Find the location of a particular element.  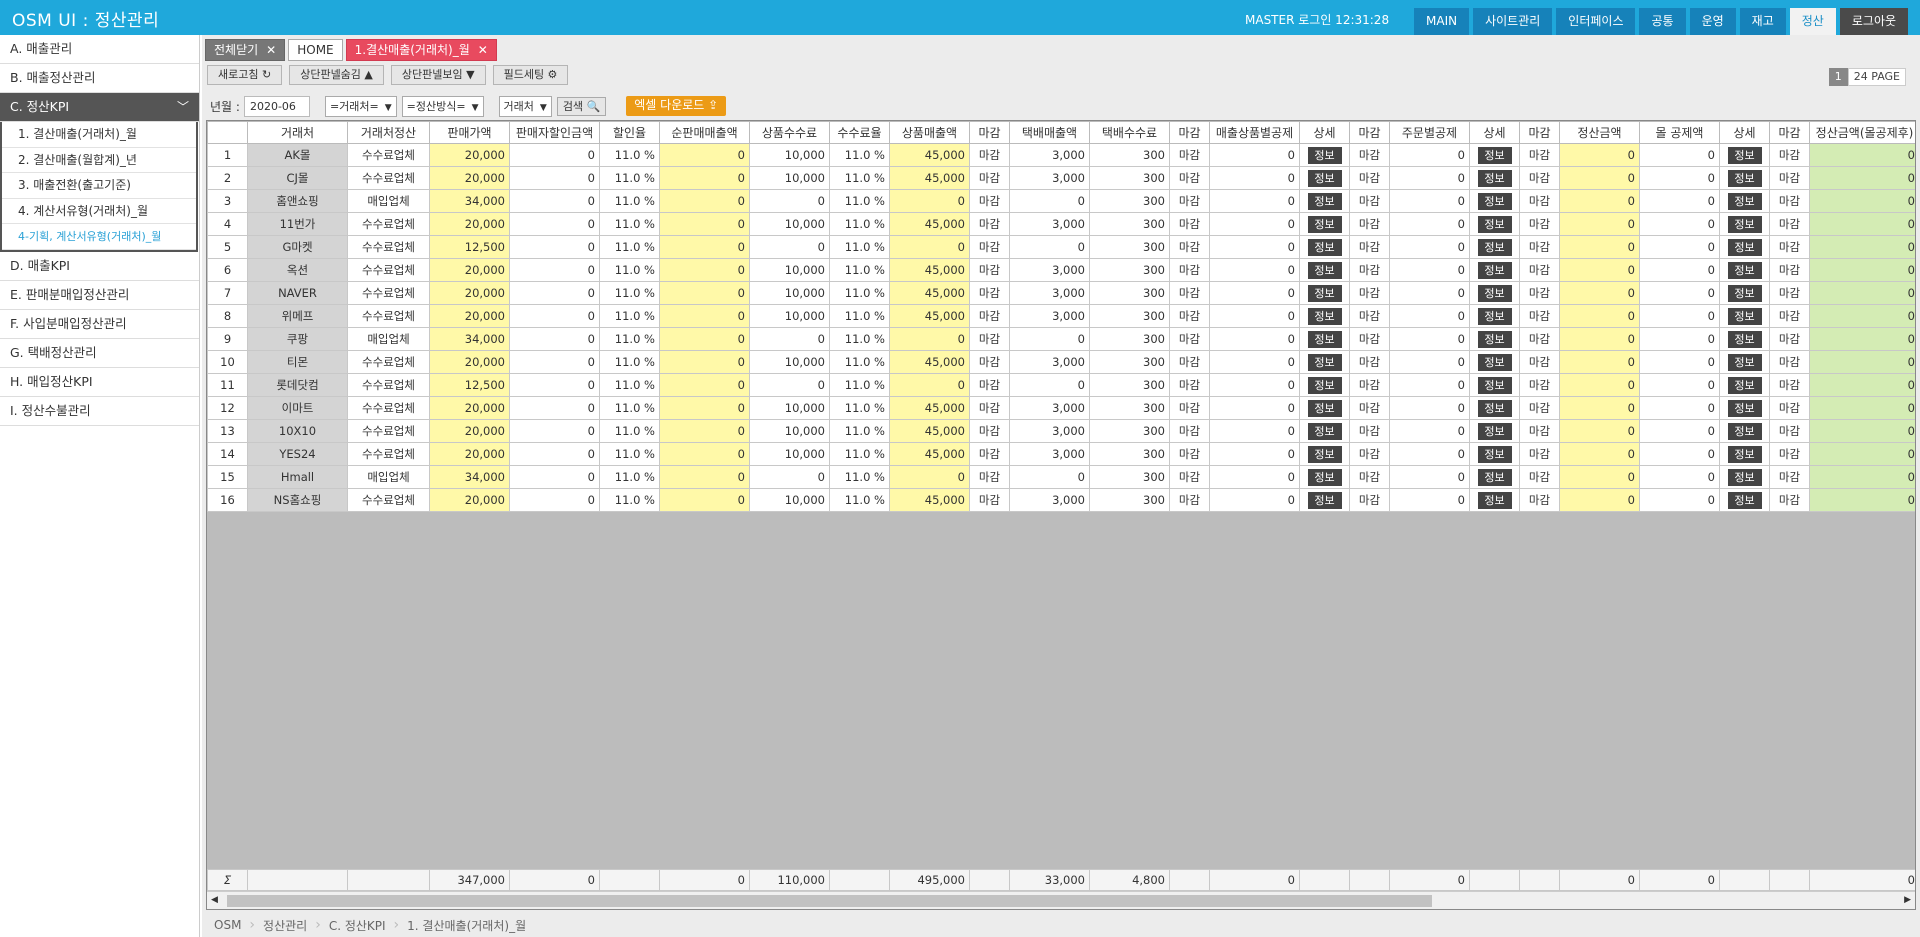

crumb-settlement: 정산관리 is located at coordinates (285, 925).